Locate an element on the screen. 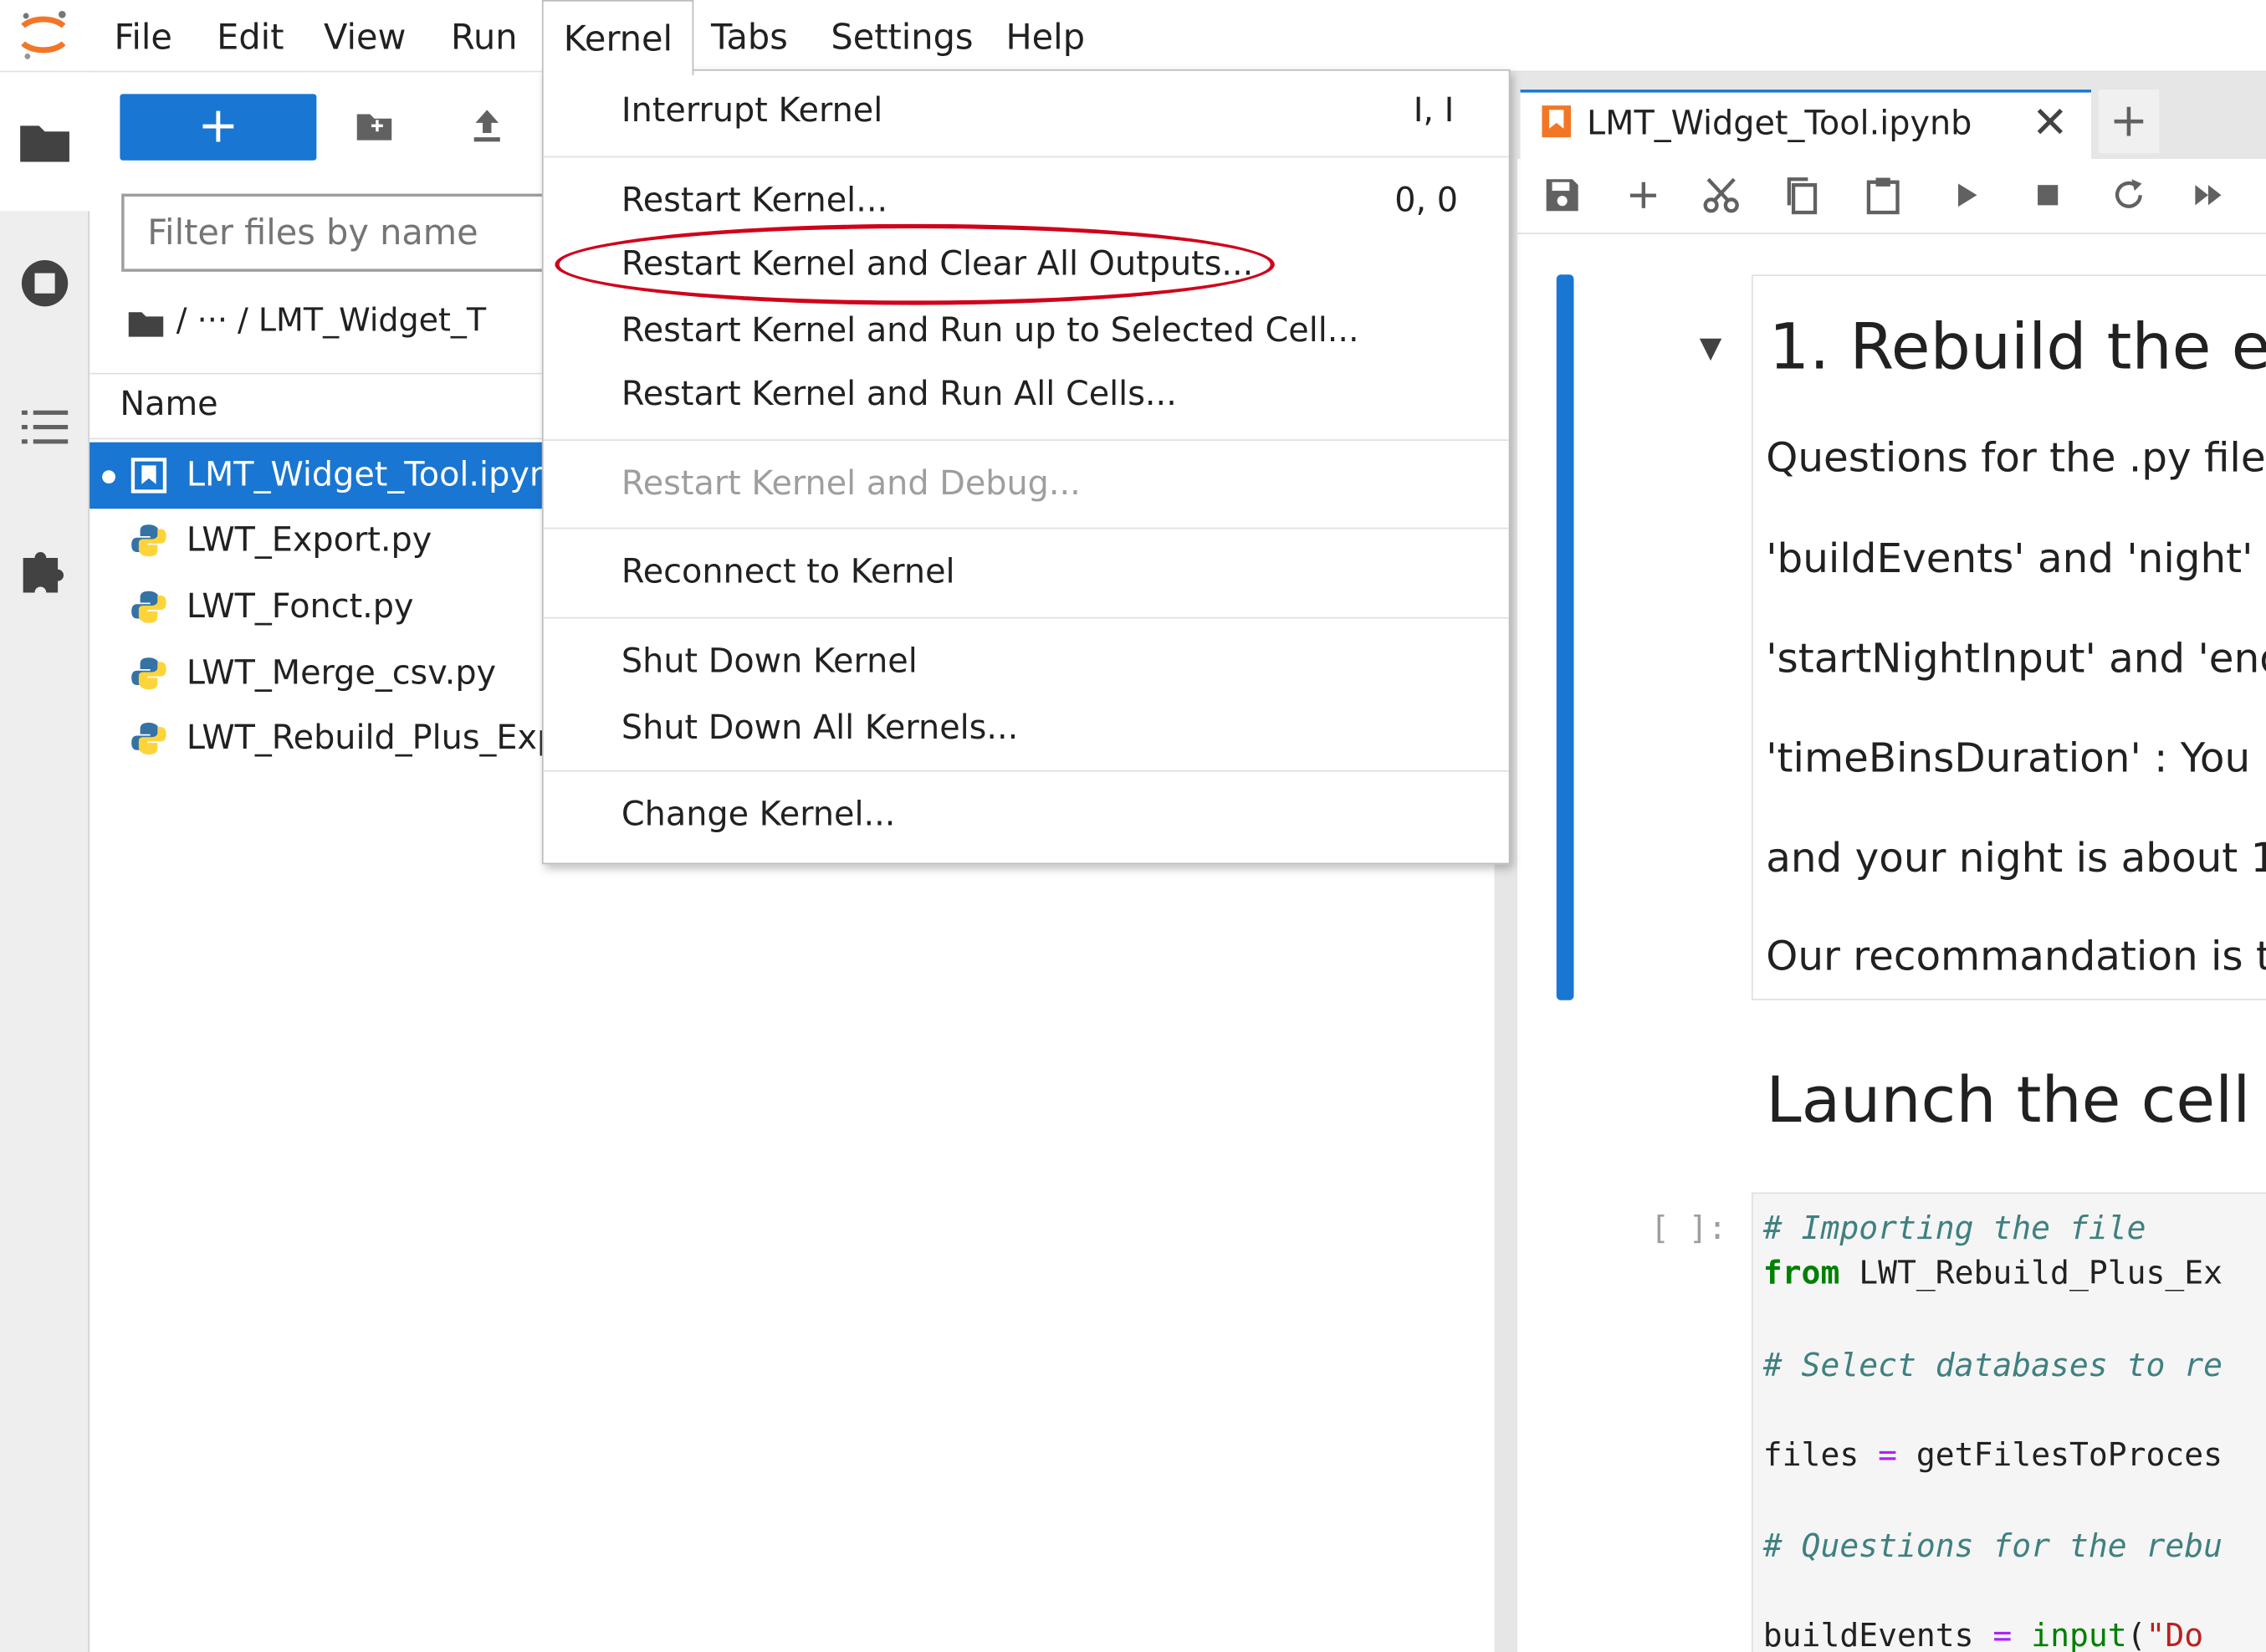  menu-shutdown-kernel: Shut Down Kernel is located at coordinates (769, 662).